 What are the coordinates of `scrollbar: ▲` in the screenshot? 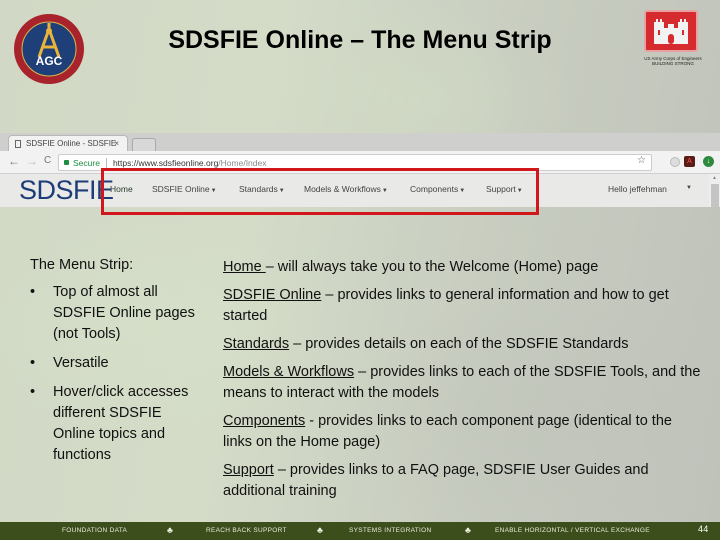 It's located at (714, 190).